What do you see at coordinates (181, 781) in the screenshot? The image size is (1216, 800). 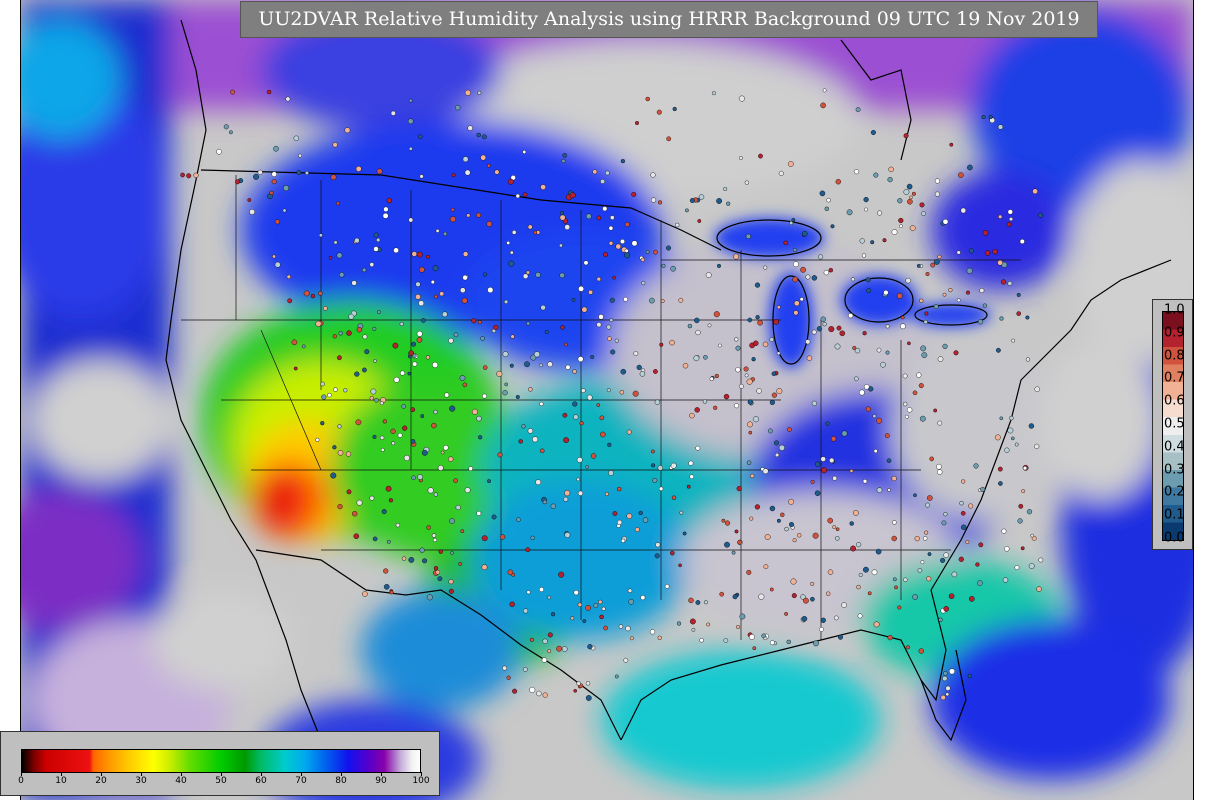 I see `rh-colorbar-tick-label: 40` at bounding box center [181, 781].